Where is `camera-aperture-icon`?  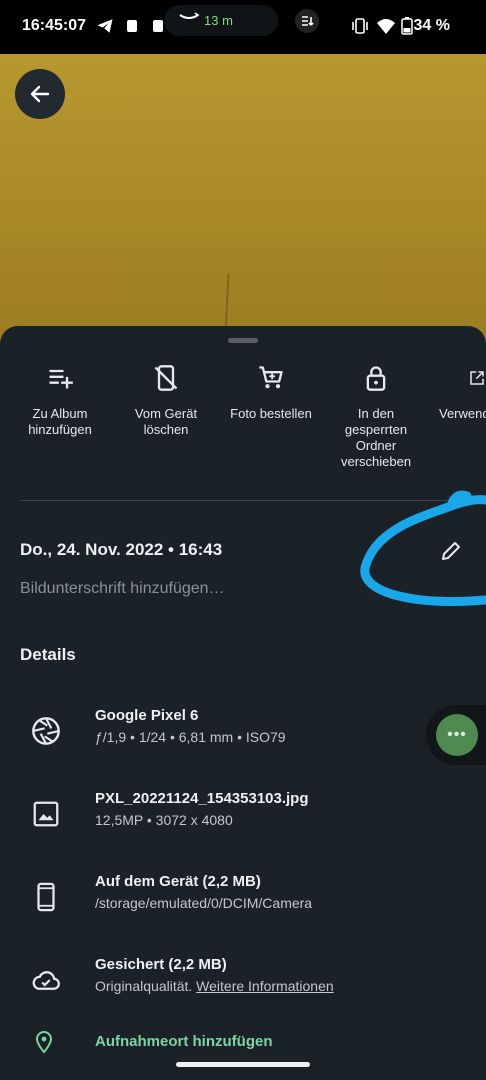
camera-aperture-icon is located at coordinates (46, 731).